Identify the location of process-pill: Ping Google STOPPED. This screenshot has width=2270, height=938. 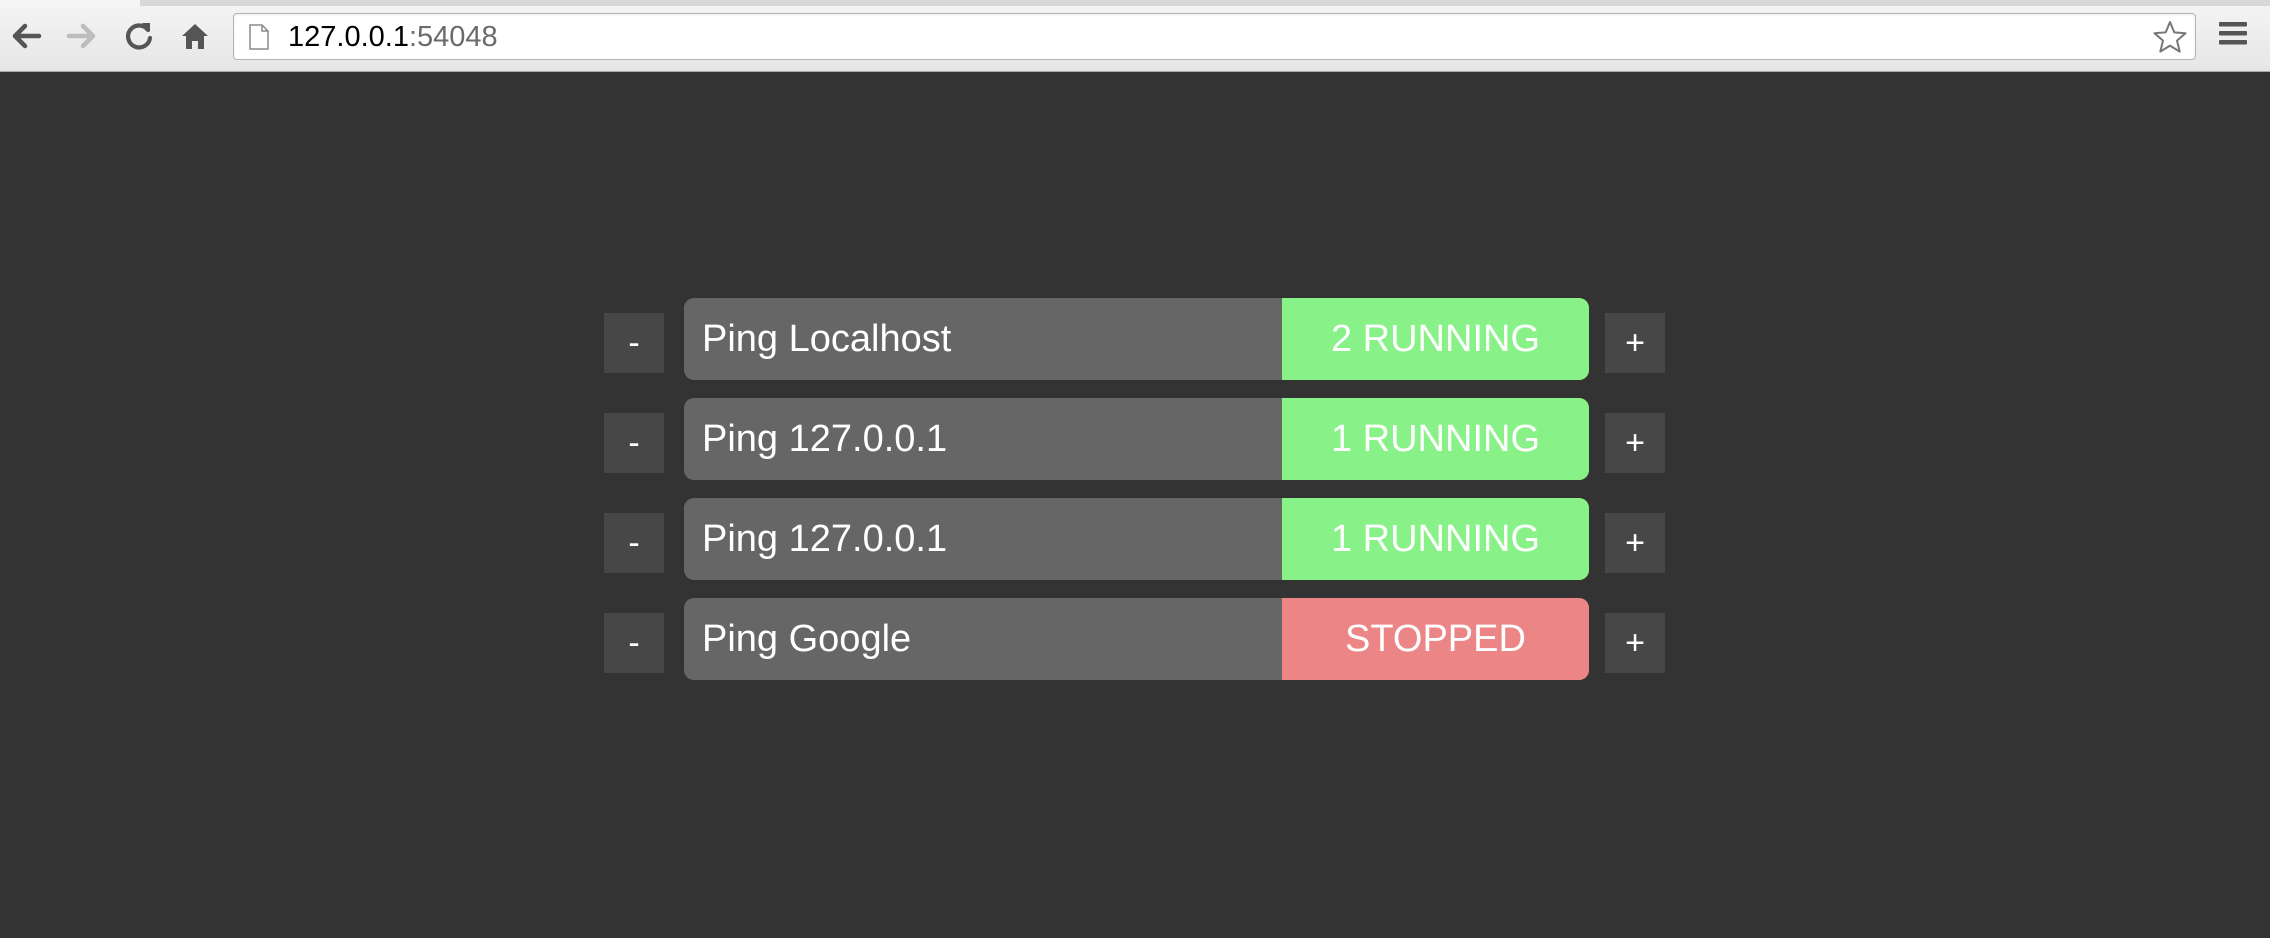
(1136, 639).